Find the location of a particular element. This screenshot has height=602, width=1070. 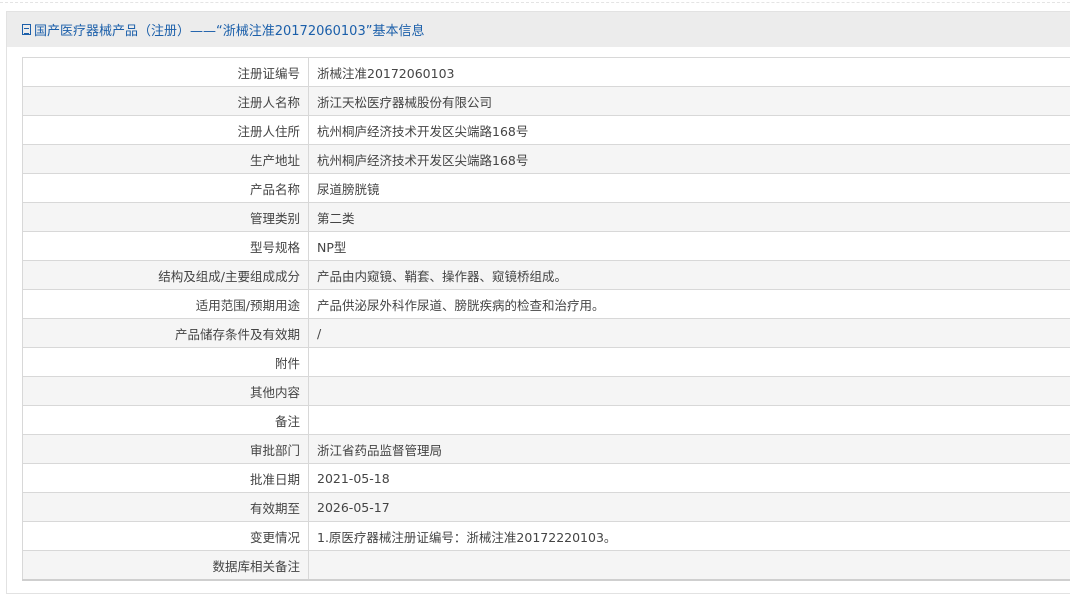

field-label: 产品储存条件及有效期 is located at coordinates (165, 333).